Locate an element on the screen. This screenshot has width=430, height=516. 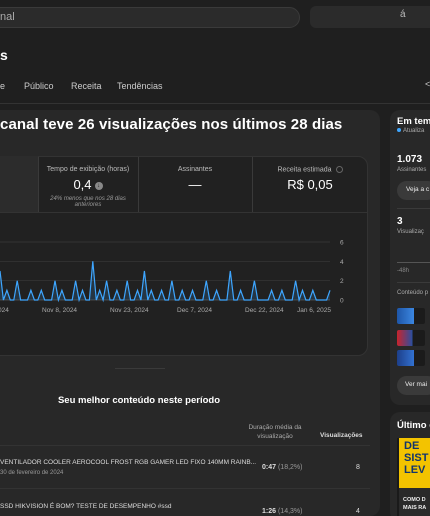
chart-x-tick: 024 is located at coordinates (4, 310).